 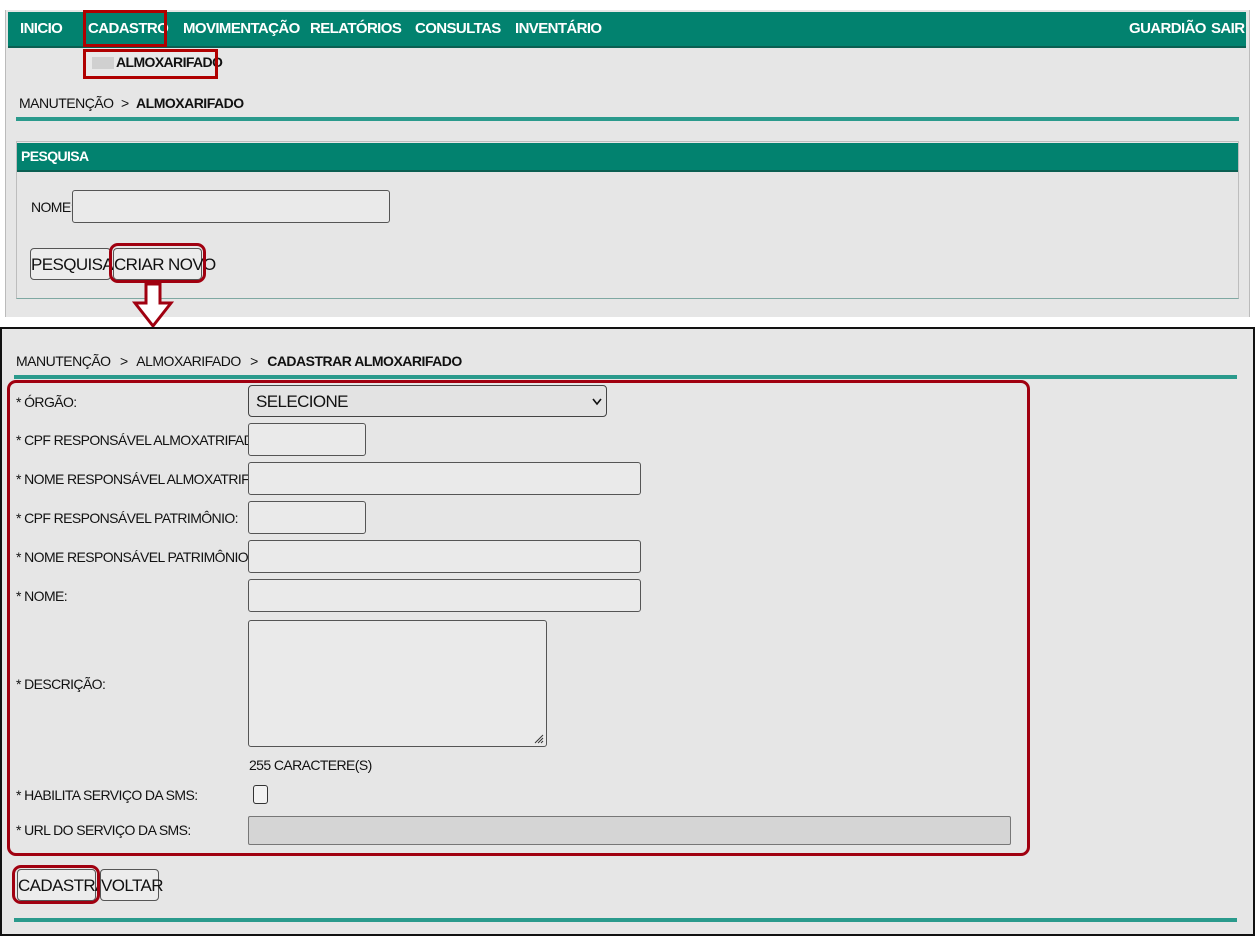 I want to click on highlight-cadastro, so click(x=125, y=28).